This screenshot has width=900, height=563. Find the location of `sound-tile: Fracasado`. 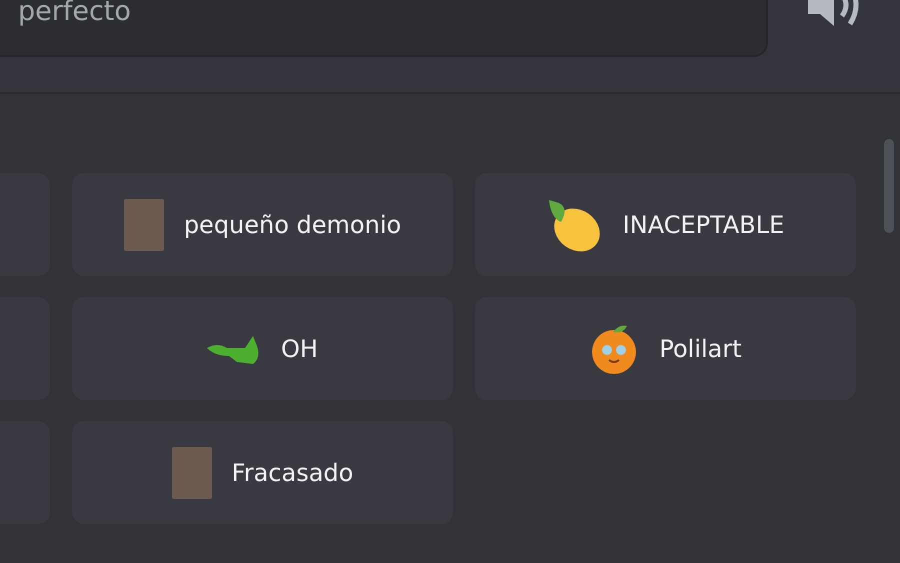

sound-tile: Fracasado is located at coordinates (262, 472).